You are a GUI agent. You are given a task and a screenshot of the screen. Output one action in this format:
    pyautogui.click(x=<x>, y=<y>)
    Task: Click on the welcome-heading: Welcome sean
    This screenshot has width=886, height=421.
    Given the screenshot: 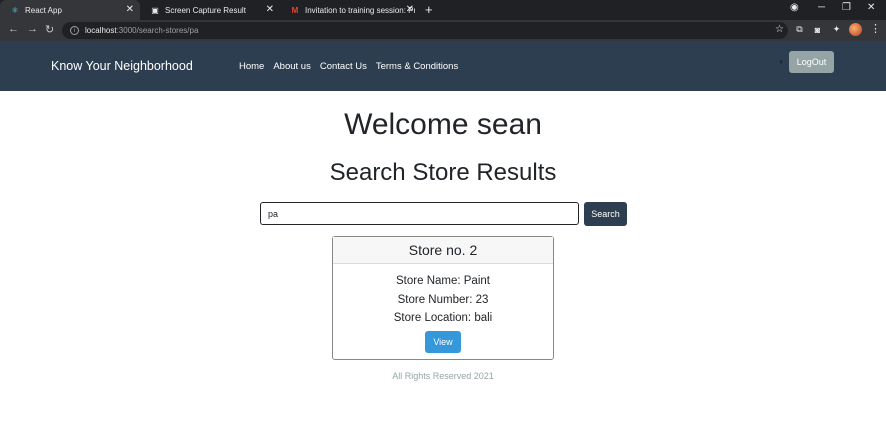 What is the action you would take?
    pyautogui.click(x=443, y=124)
    